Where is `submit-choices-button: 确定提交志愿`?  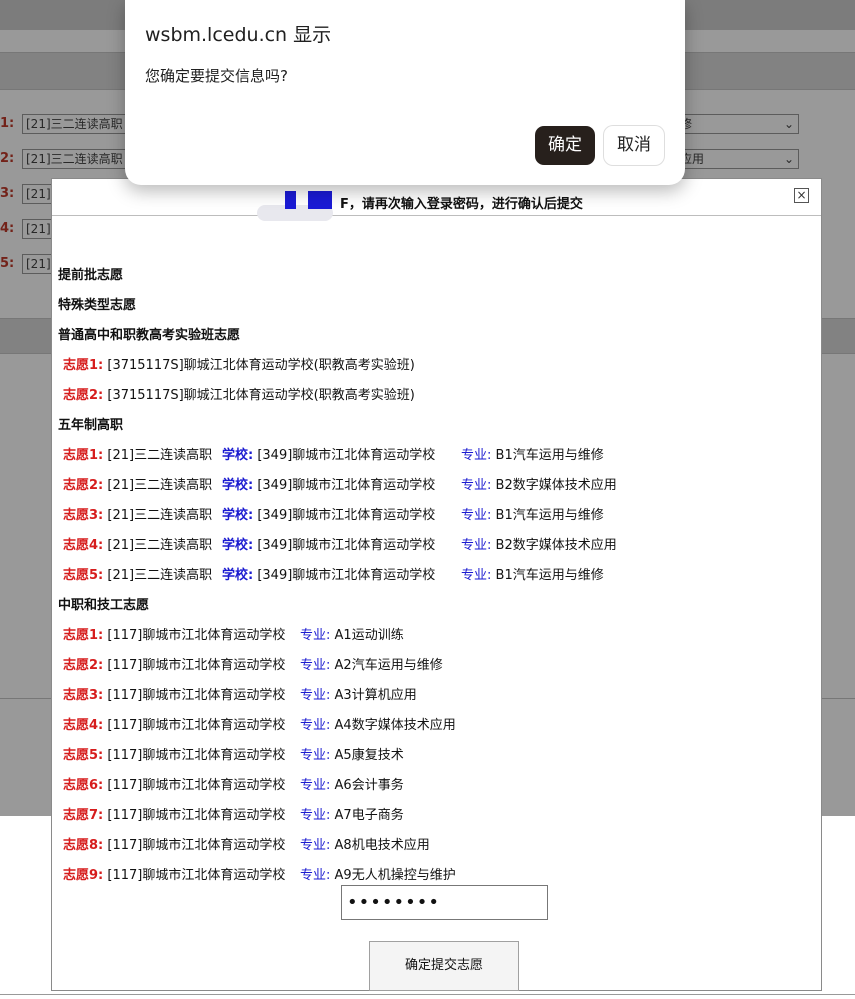 submit-choices-button: 确定提交志愿 is located at coordinates (444, 966).